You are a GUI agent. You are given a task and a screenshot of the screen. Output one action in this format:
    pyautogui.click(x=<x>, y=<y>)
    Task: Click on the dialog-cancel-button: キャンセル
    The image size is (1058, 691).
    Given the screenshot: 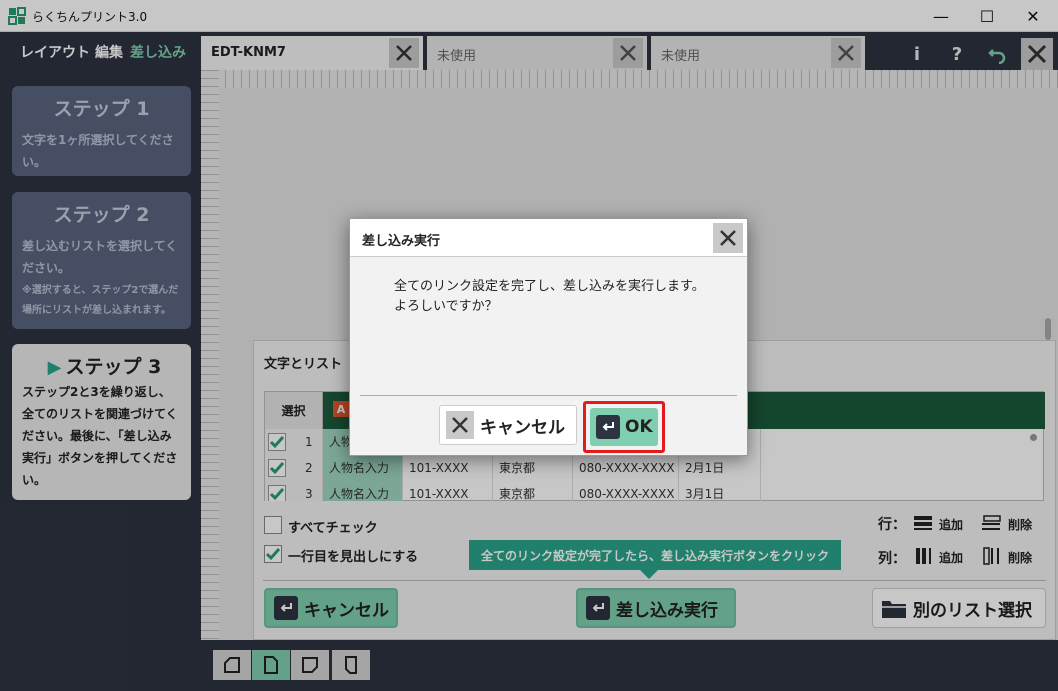 What is the action you would take?
    pyautogui.click(x=508, y=425)
    